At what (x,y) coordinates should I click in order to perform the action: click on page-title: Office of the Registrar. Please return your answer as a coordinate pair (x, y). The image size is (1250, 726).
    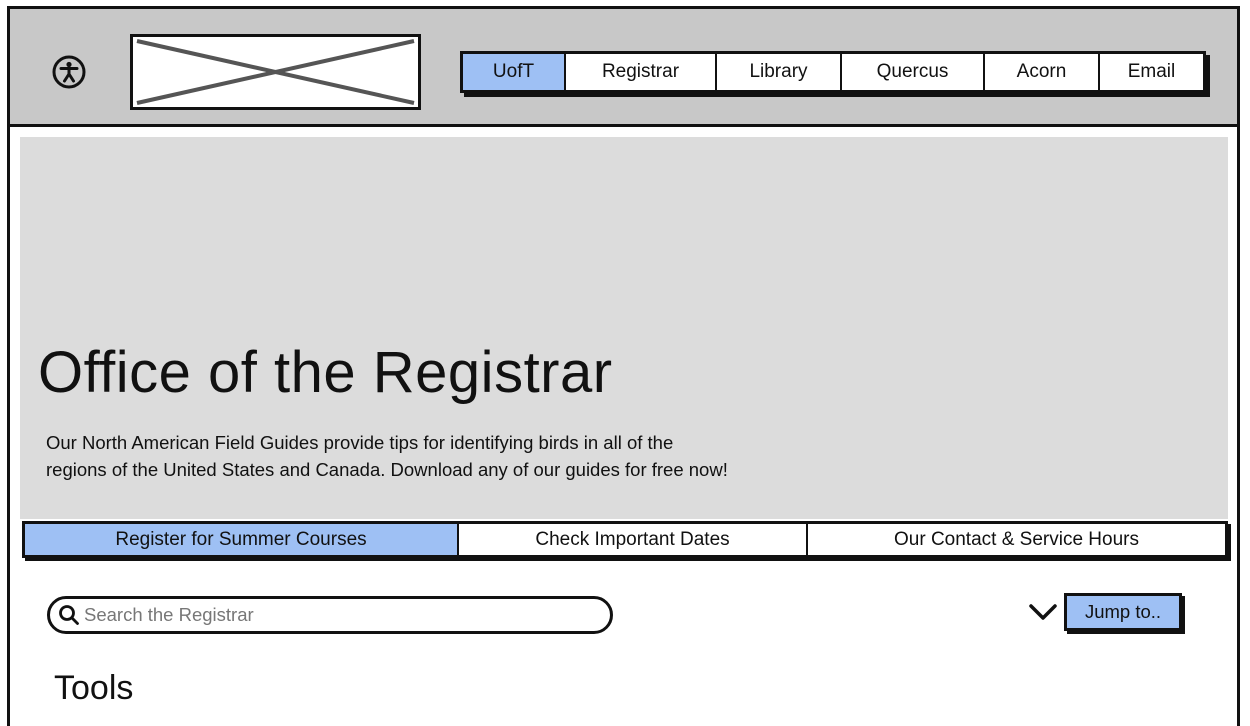
    Looking at the image, I should click on (325, 372).